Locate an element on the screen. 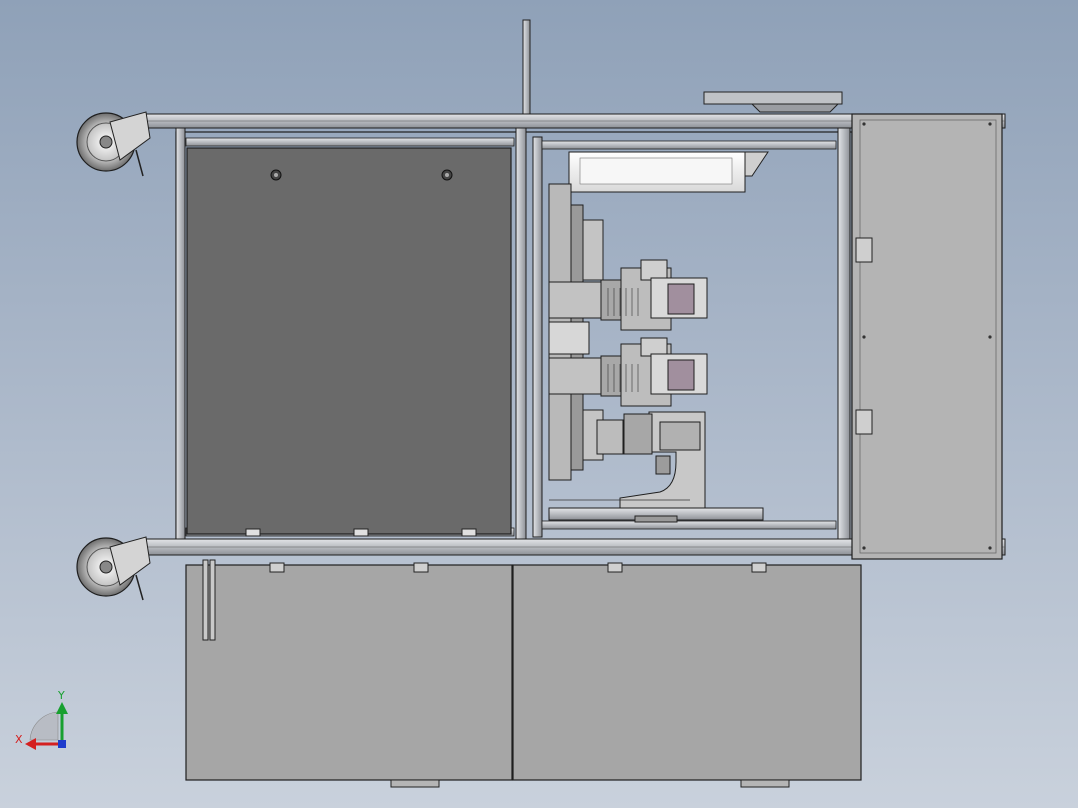  top-mount-plate is located at coordinates (773, 98).